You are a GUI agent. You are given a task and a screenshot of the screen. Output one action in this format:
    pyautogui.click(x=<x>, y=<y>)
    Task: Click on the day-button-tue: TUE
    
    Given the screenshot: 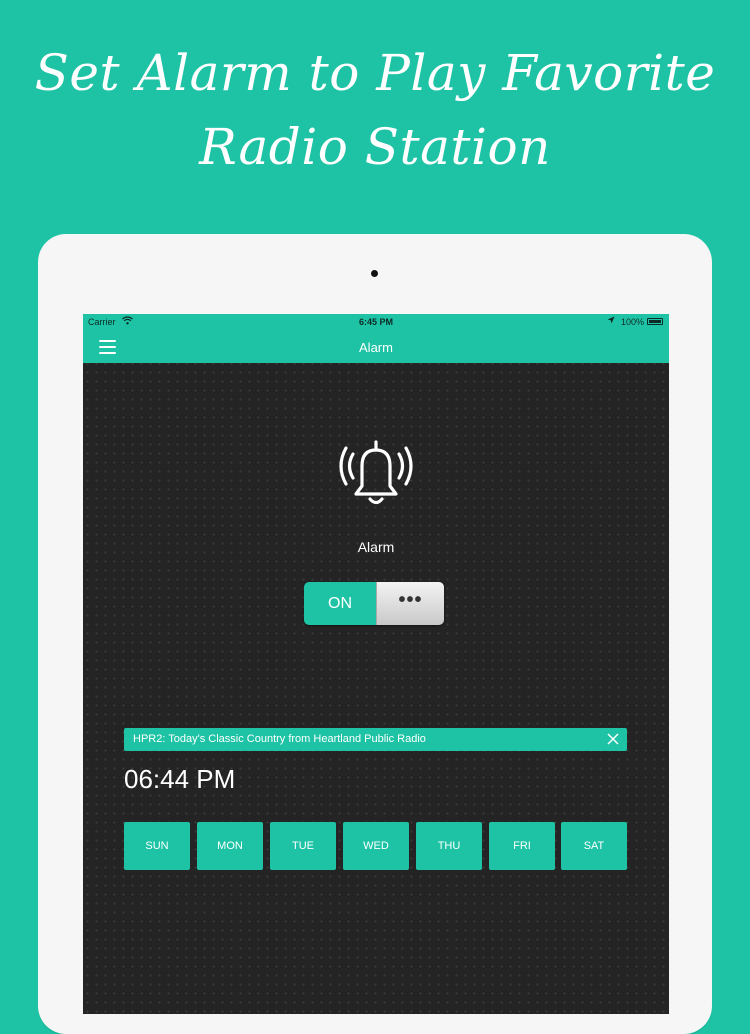 What is the action you would take?
    pyautogui.click(x=303, y=846)
    